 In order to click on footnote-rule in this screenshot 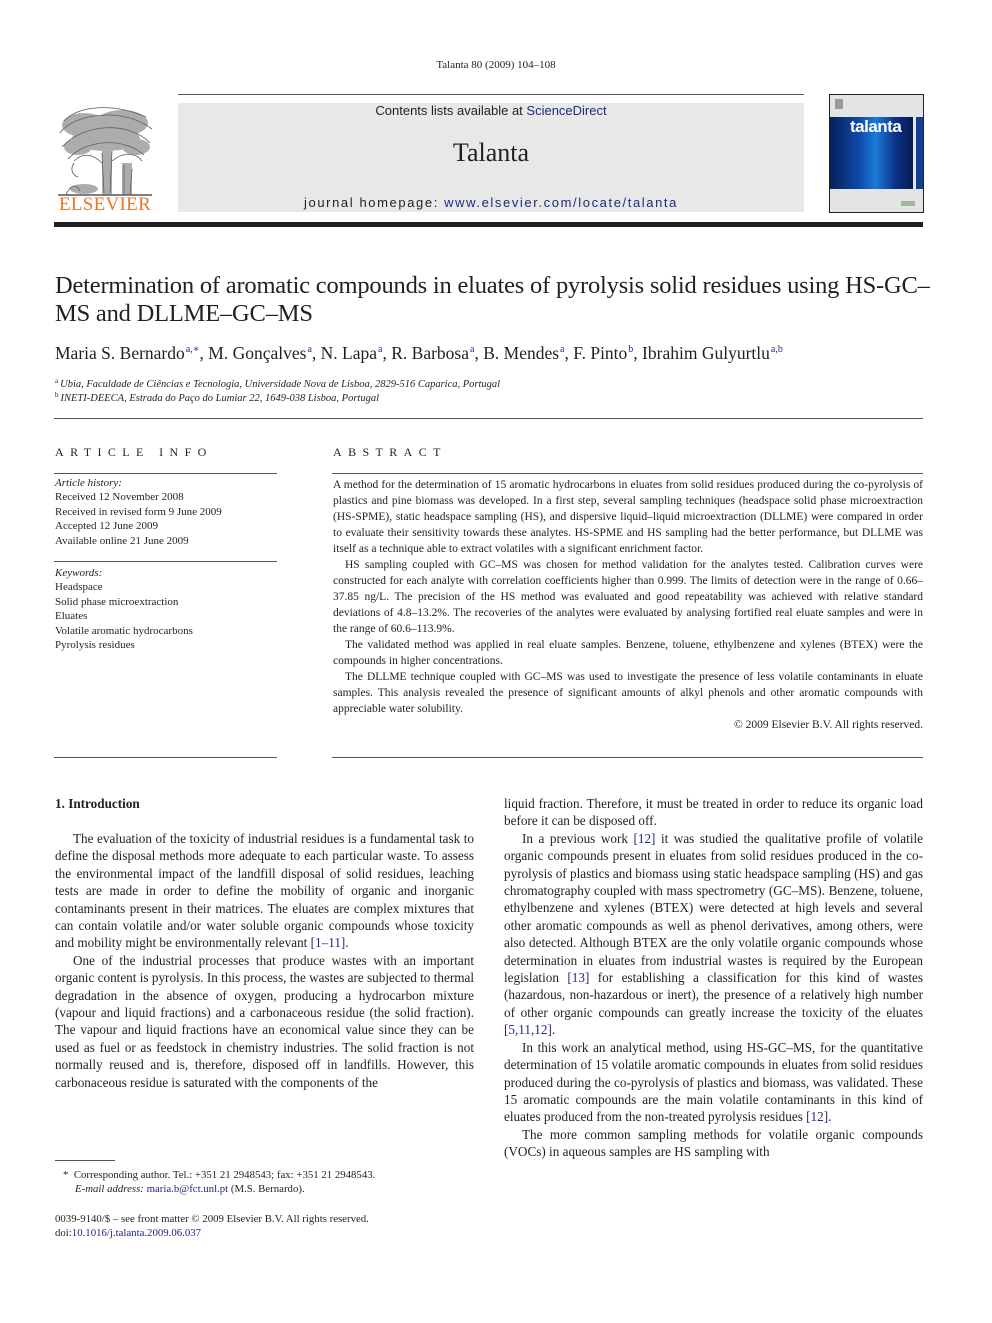, I will do `click(85, 1160)`.